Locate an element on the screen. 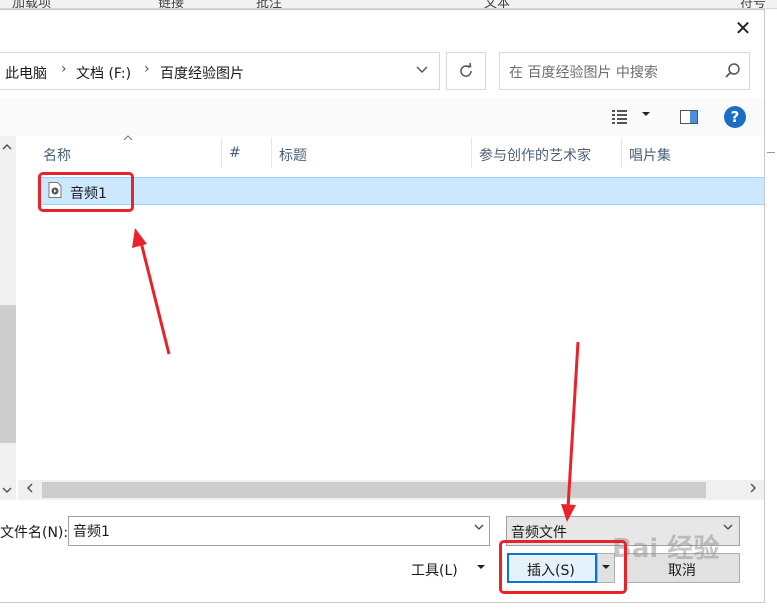 The height and width of the screenshot is (612, 777). address-bar: 此电脑 › 文档 (F:) › 百度经验图片 is located at coordinates (220, 71).